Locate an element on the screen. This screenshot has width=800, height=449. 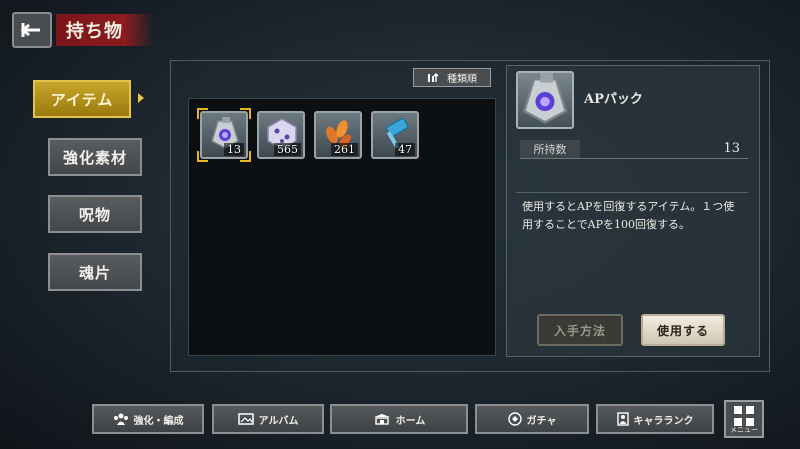
nav-album: アルバム is located at coordinates (268, 419).